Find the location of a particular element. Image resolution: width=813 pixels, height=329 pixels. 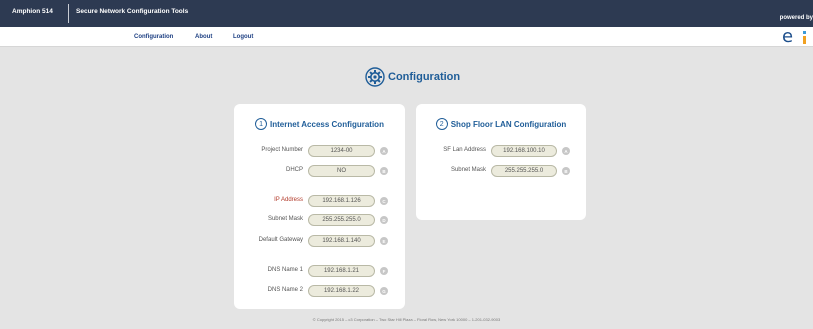

ei-logo-bar is located at coordinates (804, 40).